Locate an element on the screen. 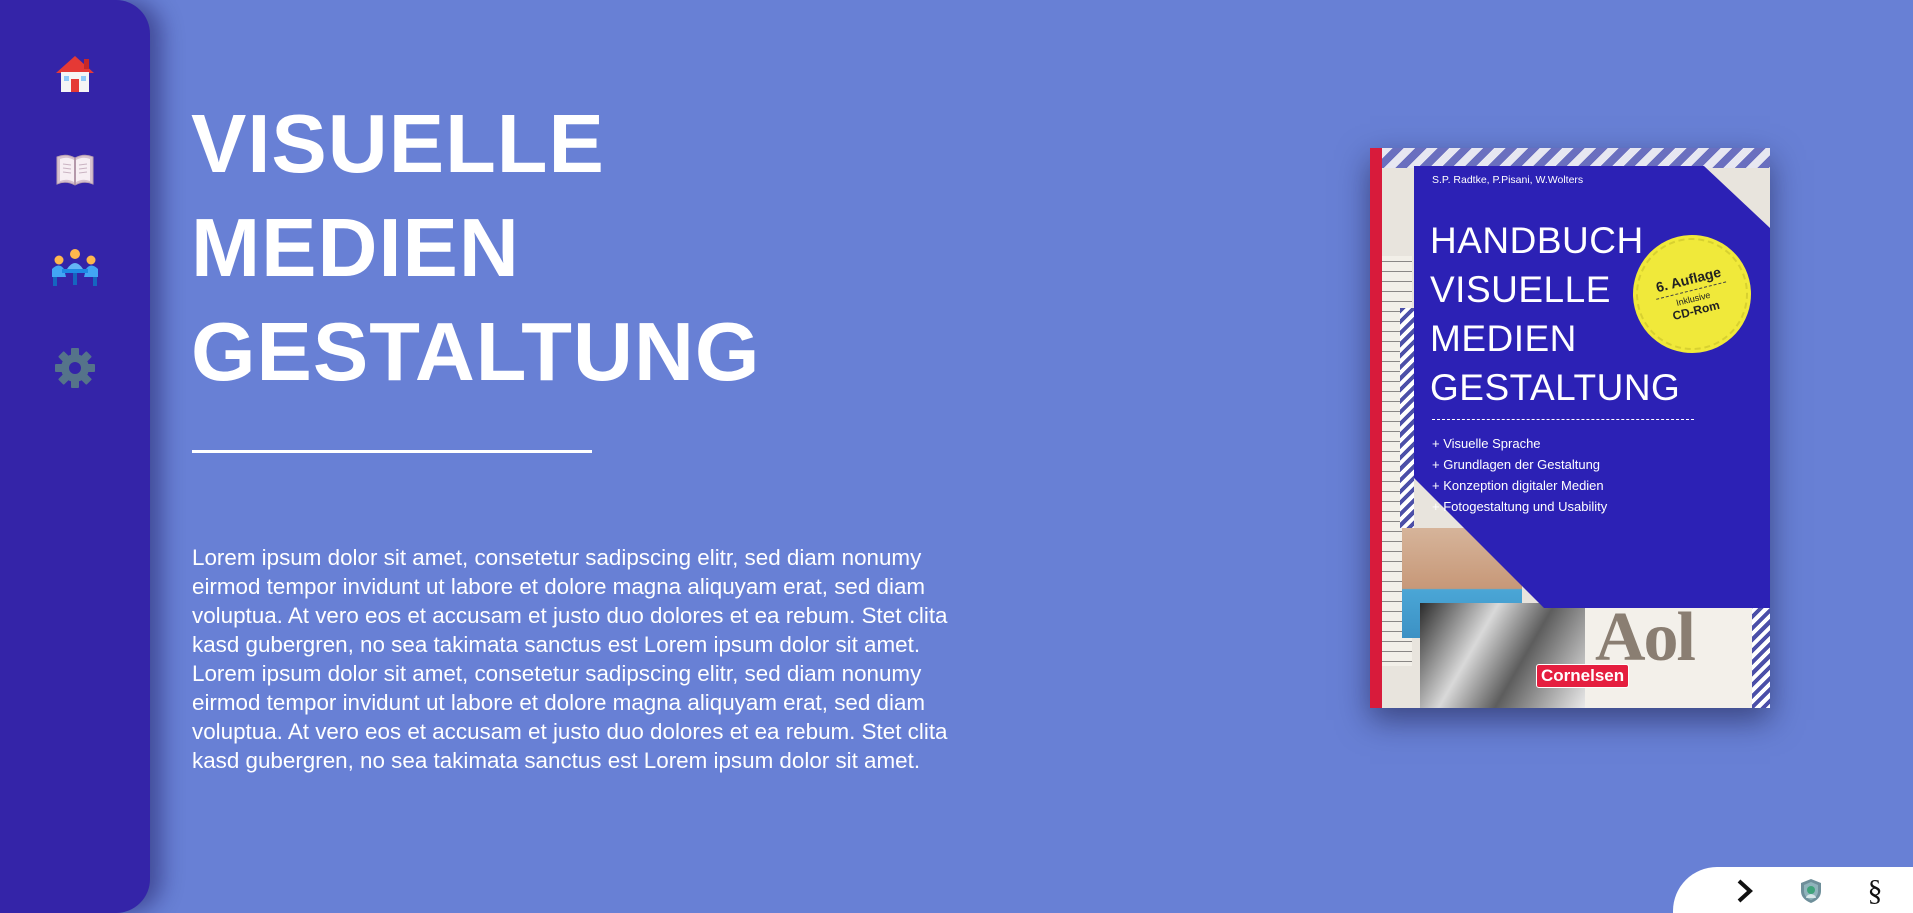 This screenshot has width=1913, height=913. sidebar-item-home is located at coordinates (75, 74).